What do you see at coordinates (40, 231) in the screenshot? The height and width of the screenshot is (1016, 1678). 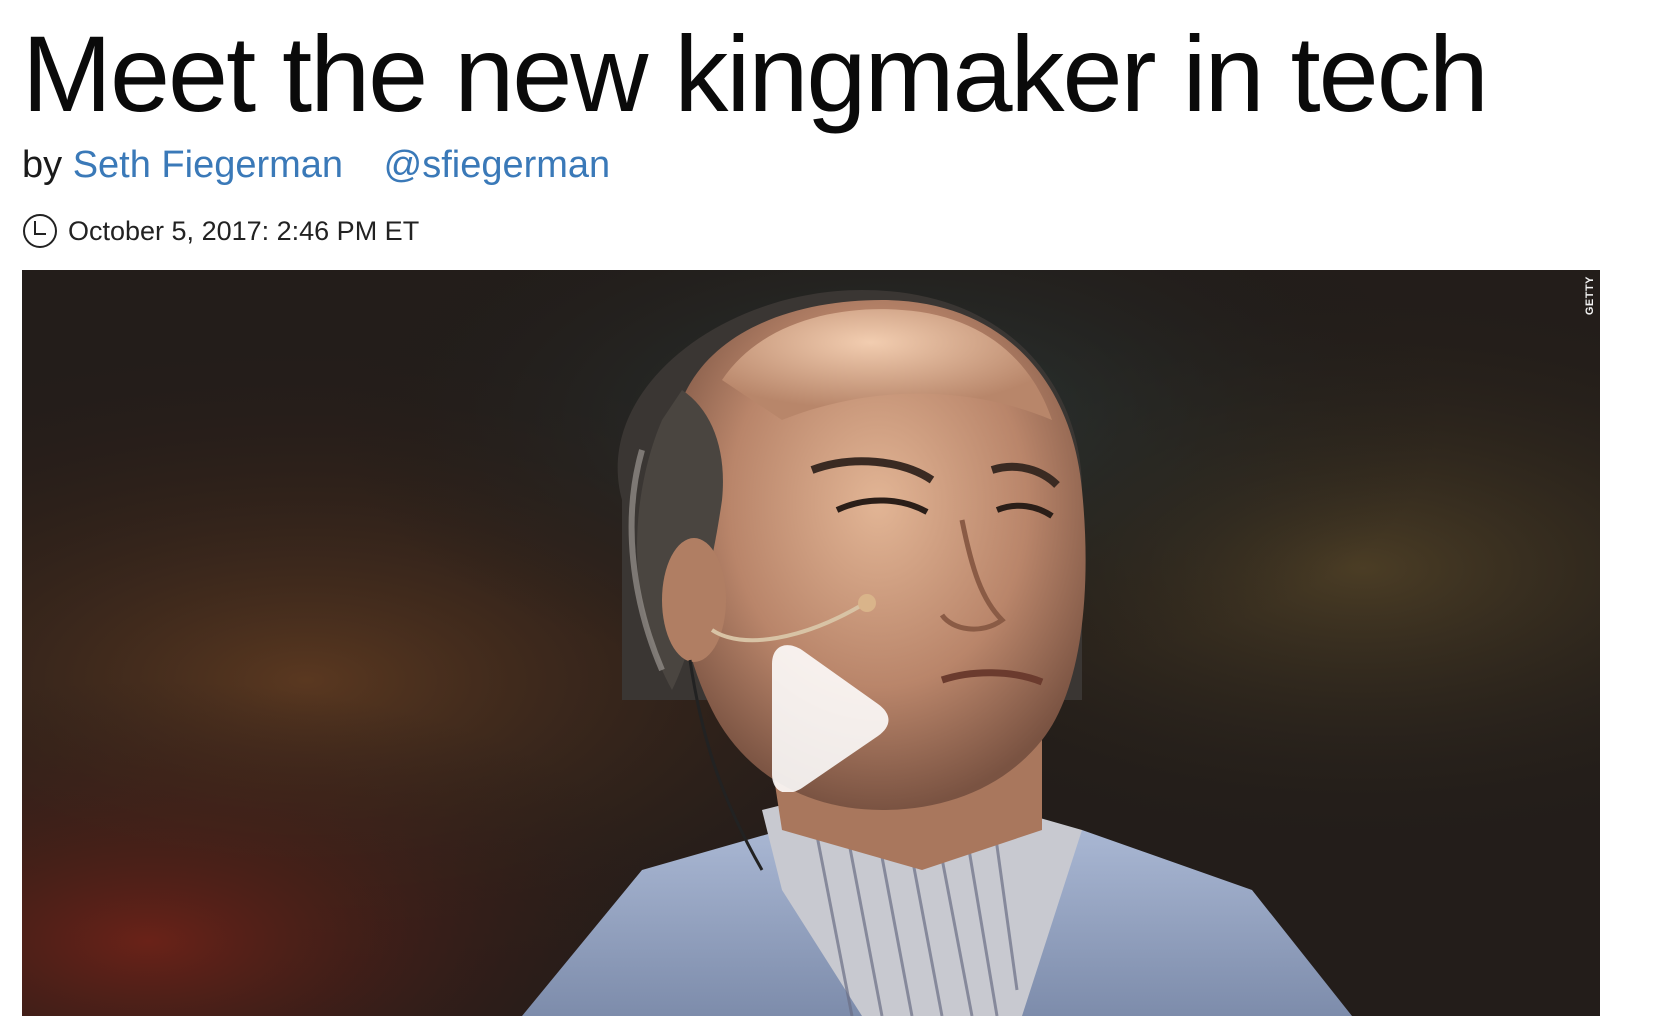 I see `clock-icon` at bounding box center [40, 231].